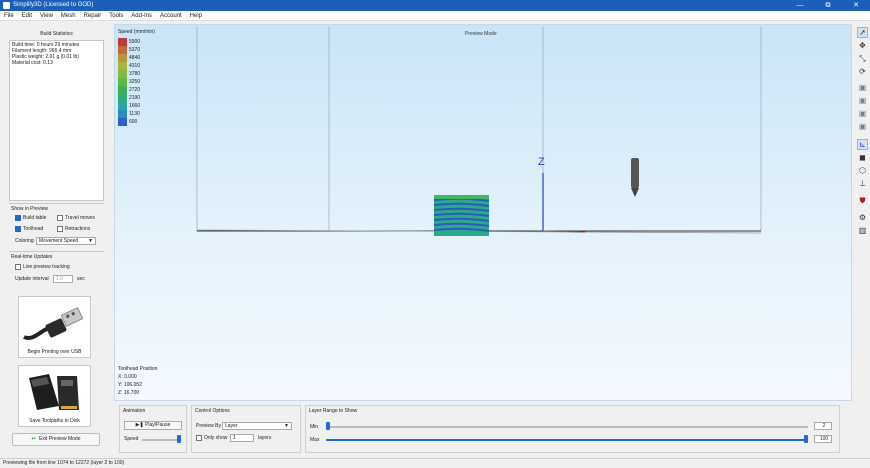 This screenshot has height=468, width=870. I want to click on exit-preview-button: ↩ Exit Preview Mode, so click(56, 439).